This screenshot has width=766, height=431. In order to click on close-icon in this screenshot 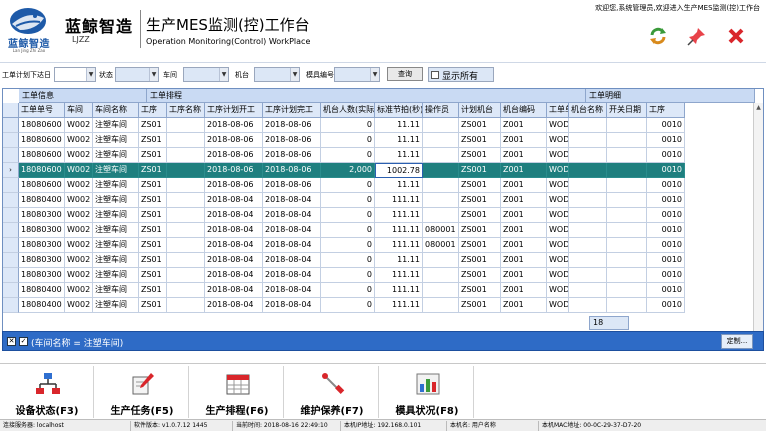, I will do `click(736, 36)`.